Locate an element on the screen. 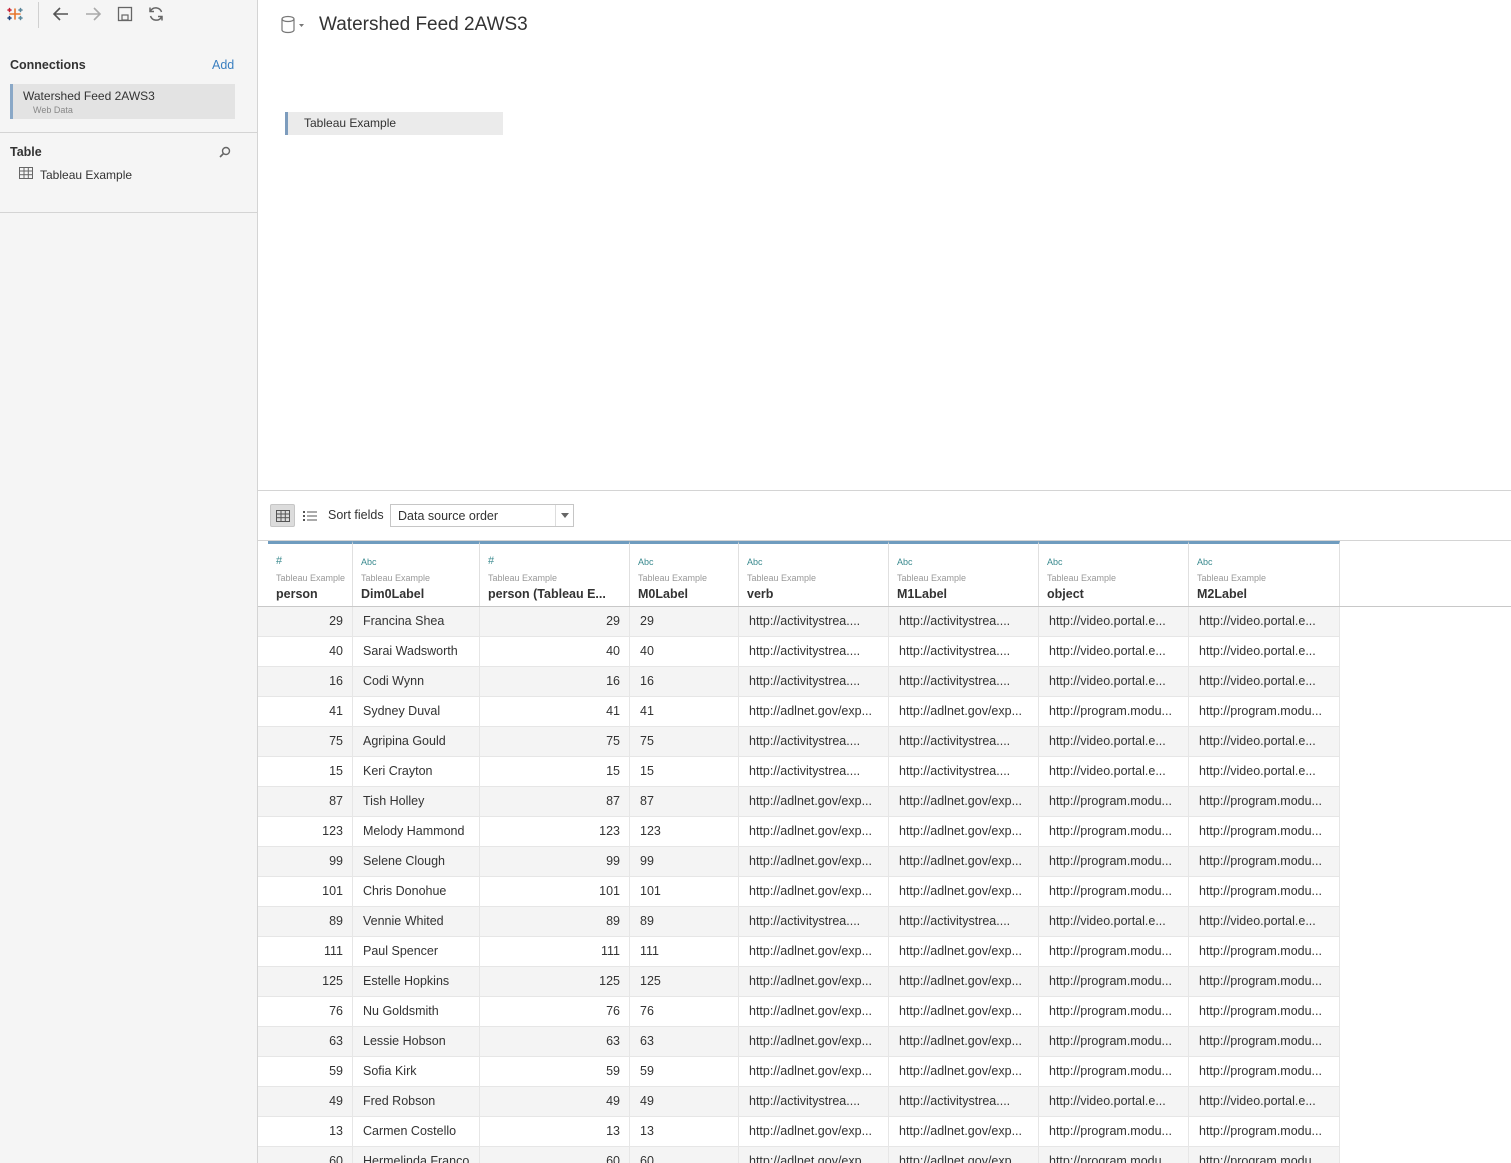 The height and width of the screenshot is (1163, 1511). column-header: Abc Tableau Example M2Label is located at coordinates (1264, 573).